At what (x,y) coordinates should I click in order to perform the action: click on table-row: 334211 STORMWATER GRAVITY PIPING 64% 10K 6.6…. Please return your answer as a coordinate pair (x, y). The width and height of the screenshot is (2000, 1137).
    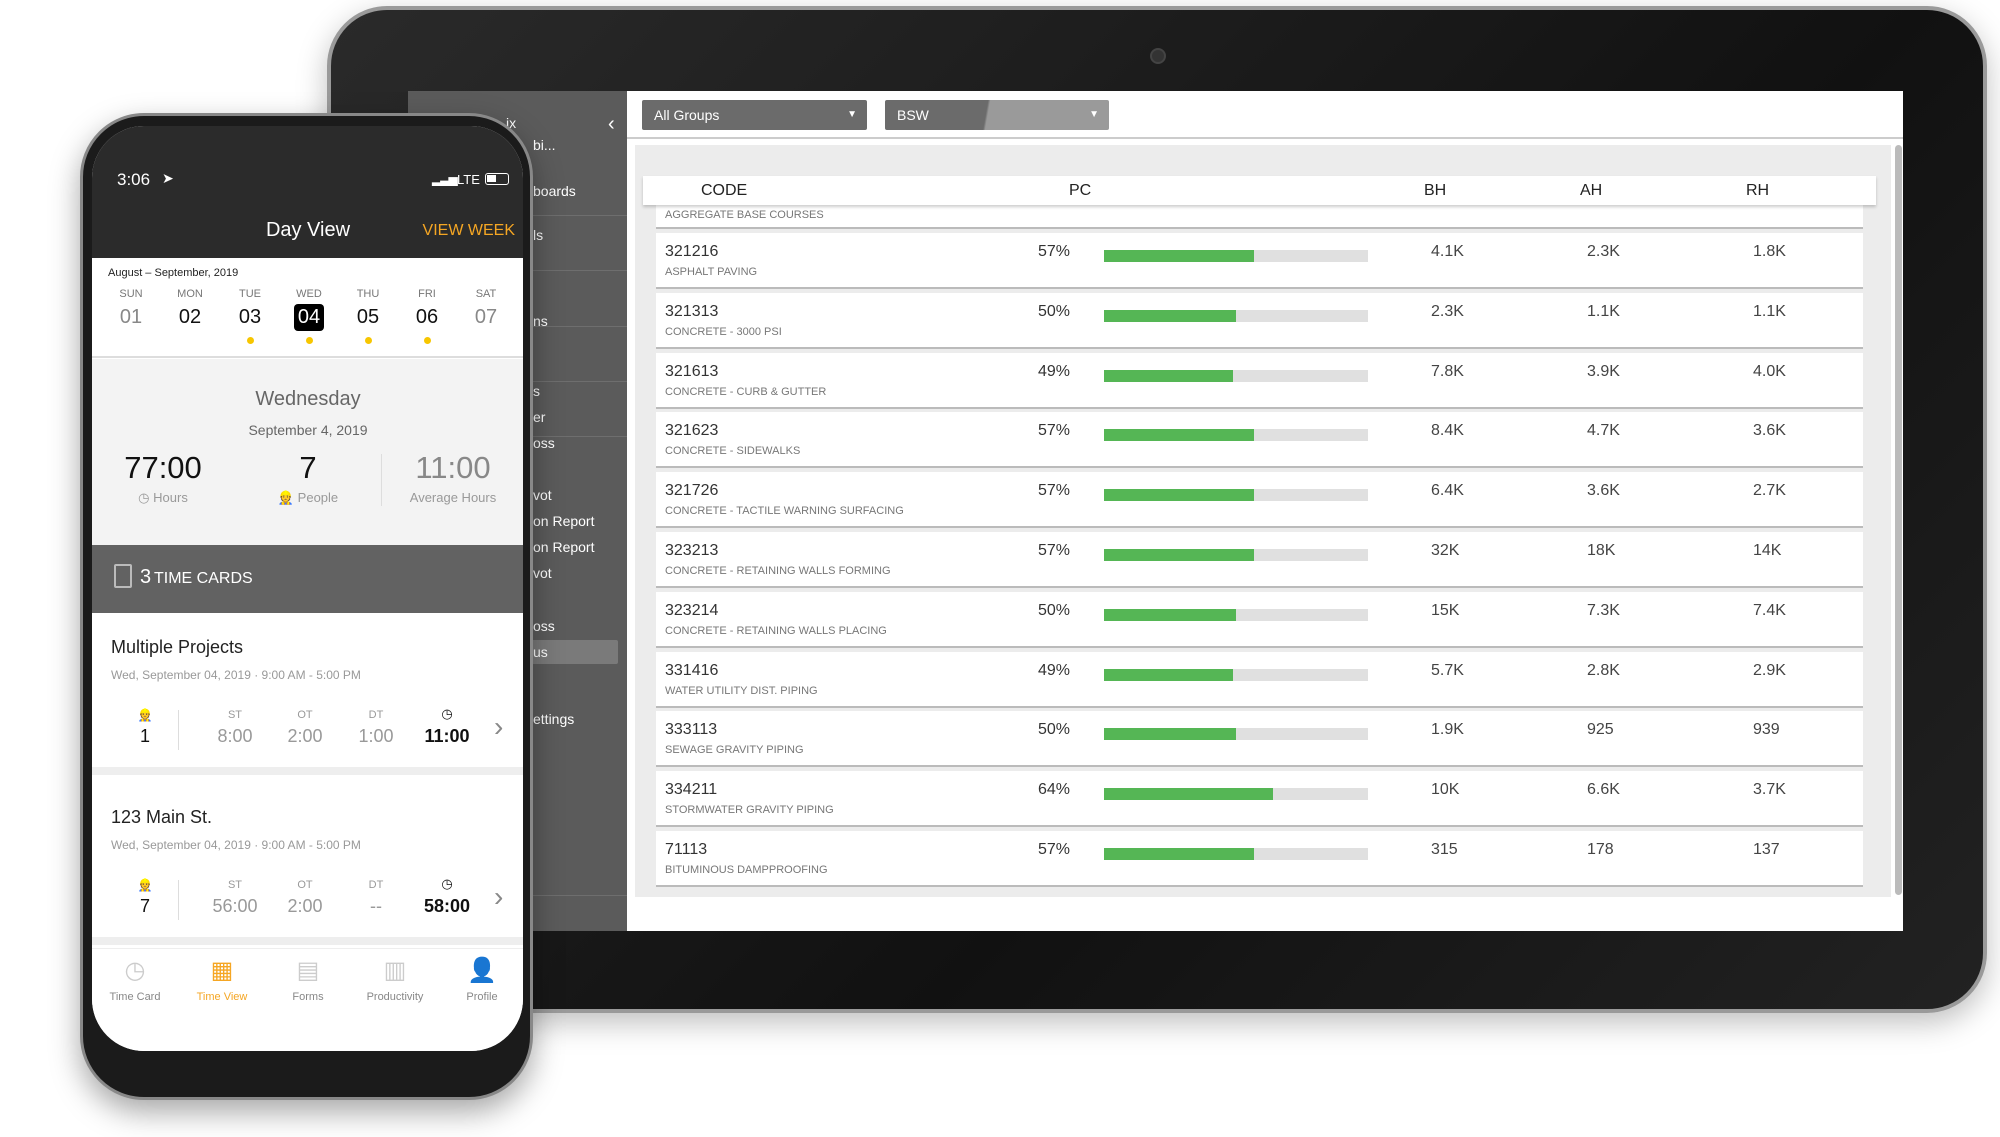
    Looking at the image, I should click on (1259, 799).